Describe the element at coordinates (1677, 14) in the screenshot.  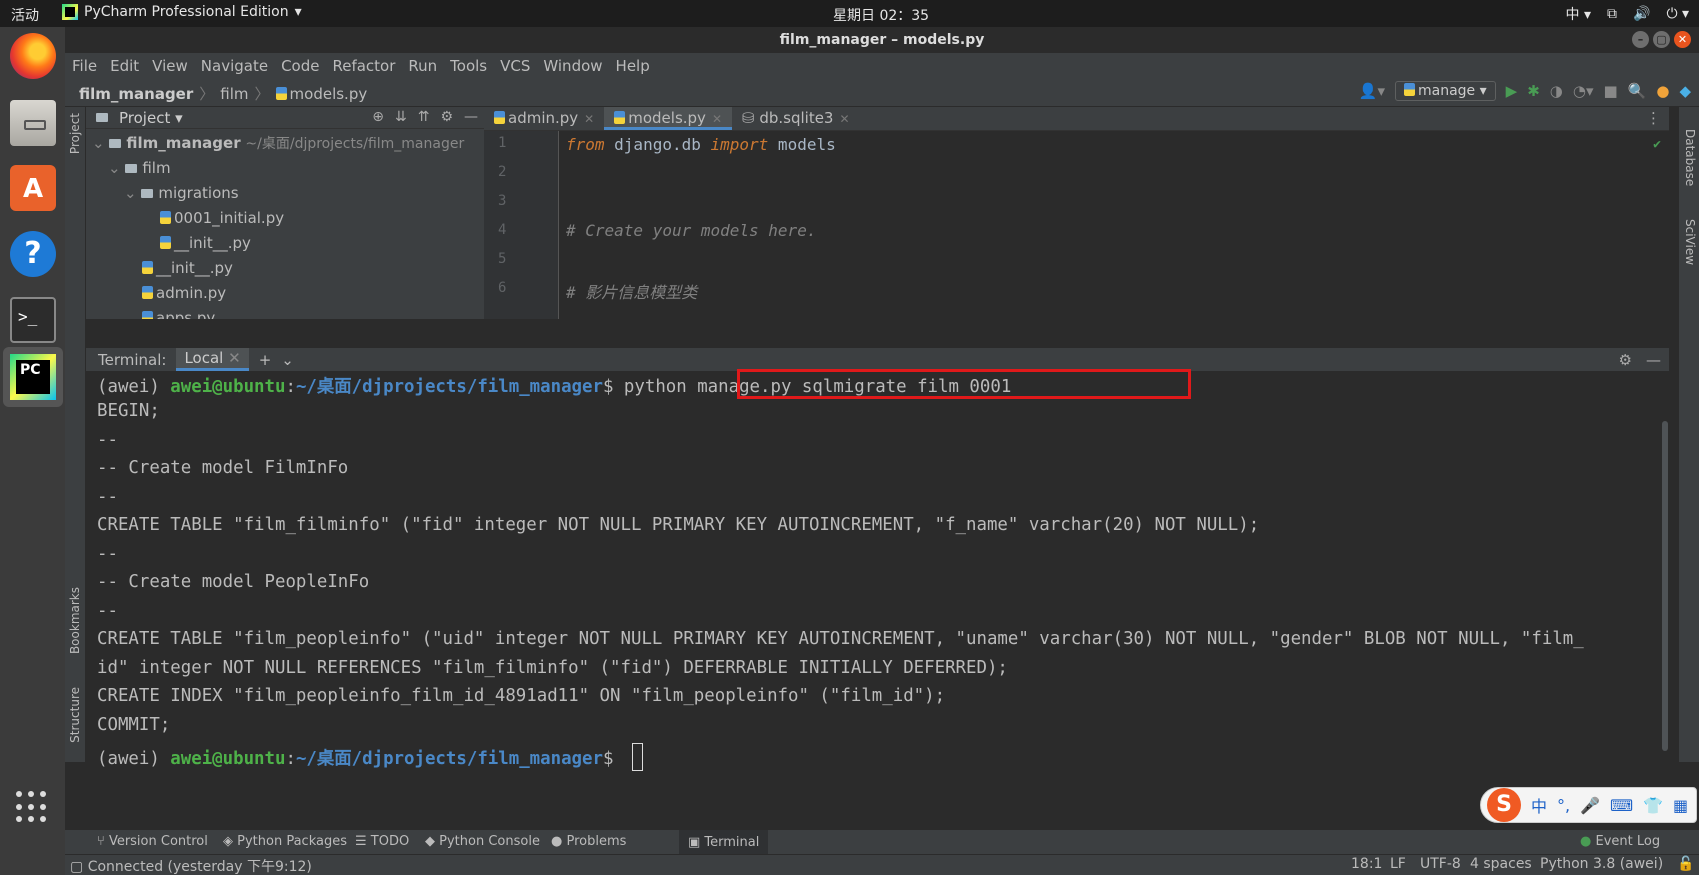
I see `power-icon: ⏻ ▾` at that location.